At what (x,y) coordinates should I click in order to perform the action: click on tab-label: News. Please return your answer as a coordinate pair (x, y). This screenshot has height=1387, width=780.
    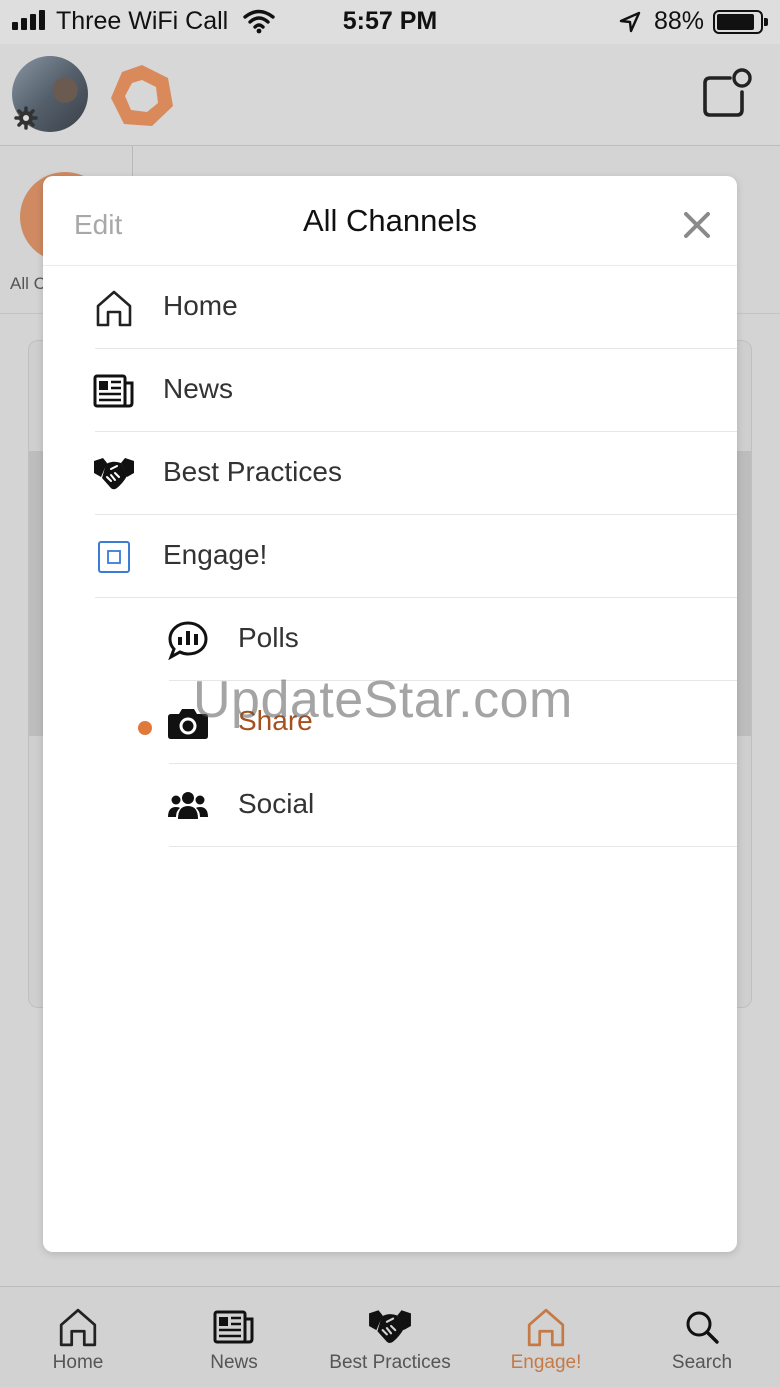
    Looking at the image, I should click on (234, 1362).